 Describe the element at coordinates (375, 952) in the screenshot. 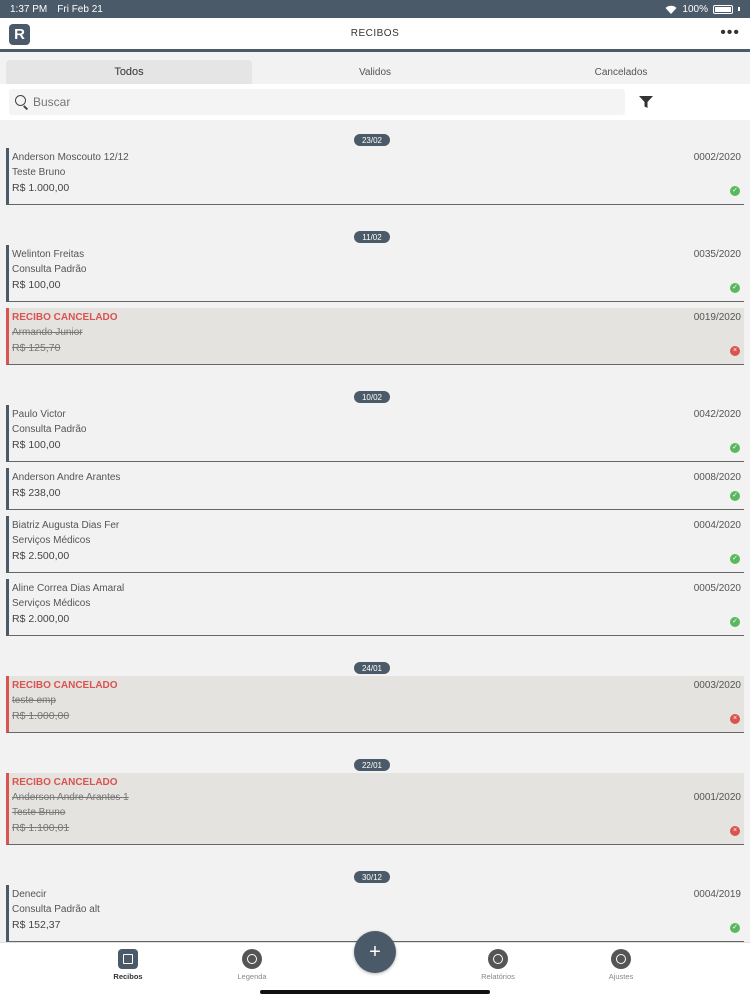

I see `add-receipt-button: +` at that location.